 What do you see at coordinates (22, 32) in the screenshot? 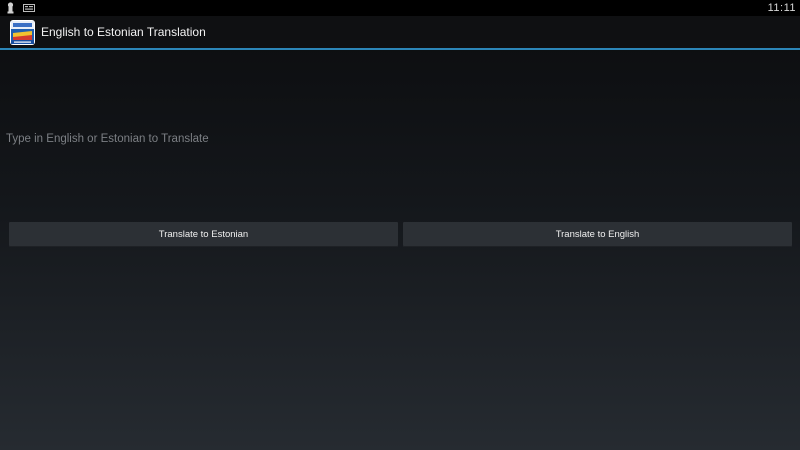
I see `app-flag-icon` at bounding box center [22, 32].